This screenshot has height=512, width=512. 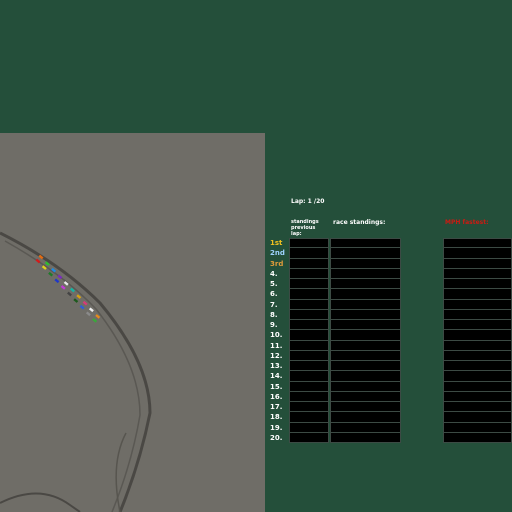 What do you see at coordinates (274, 284) in the screenshot?
I see `position-label: 5.` at bounding box center [274, 284].